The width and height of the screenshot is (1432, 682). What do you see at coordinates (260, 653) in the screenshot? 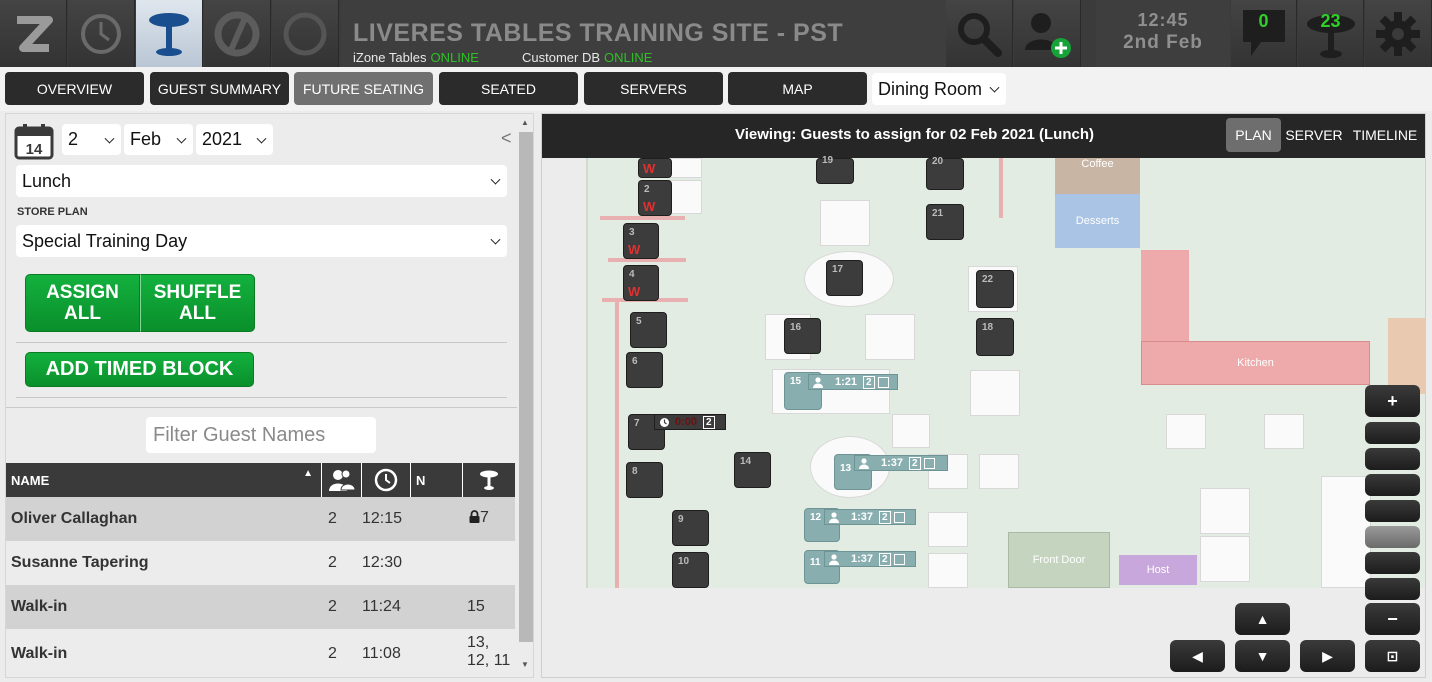
I see `table-row: Walk-in 2 11:08 13, 12, 11` at bounding box center [260, 653].